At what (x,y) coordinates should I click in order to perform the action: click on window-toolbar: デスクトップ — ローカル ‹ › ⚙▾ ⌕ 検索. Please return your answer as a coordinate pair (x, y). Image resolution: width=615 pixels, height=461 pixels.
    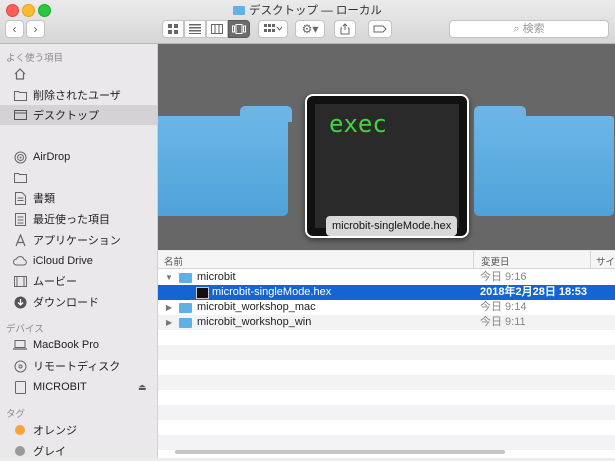
    Looking at the image, I should click on (307, 22).